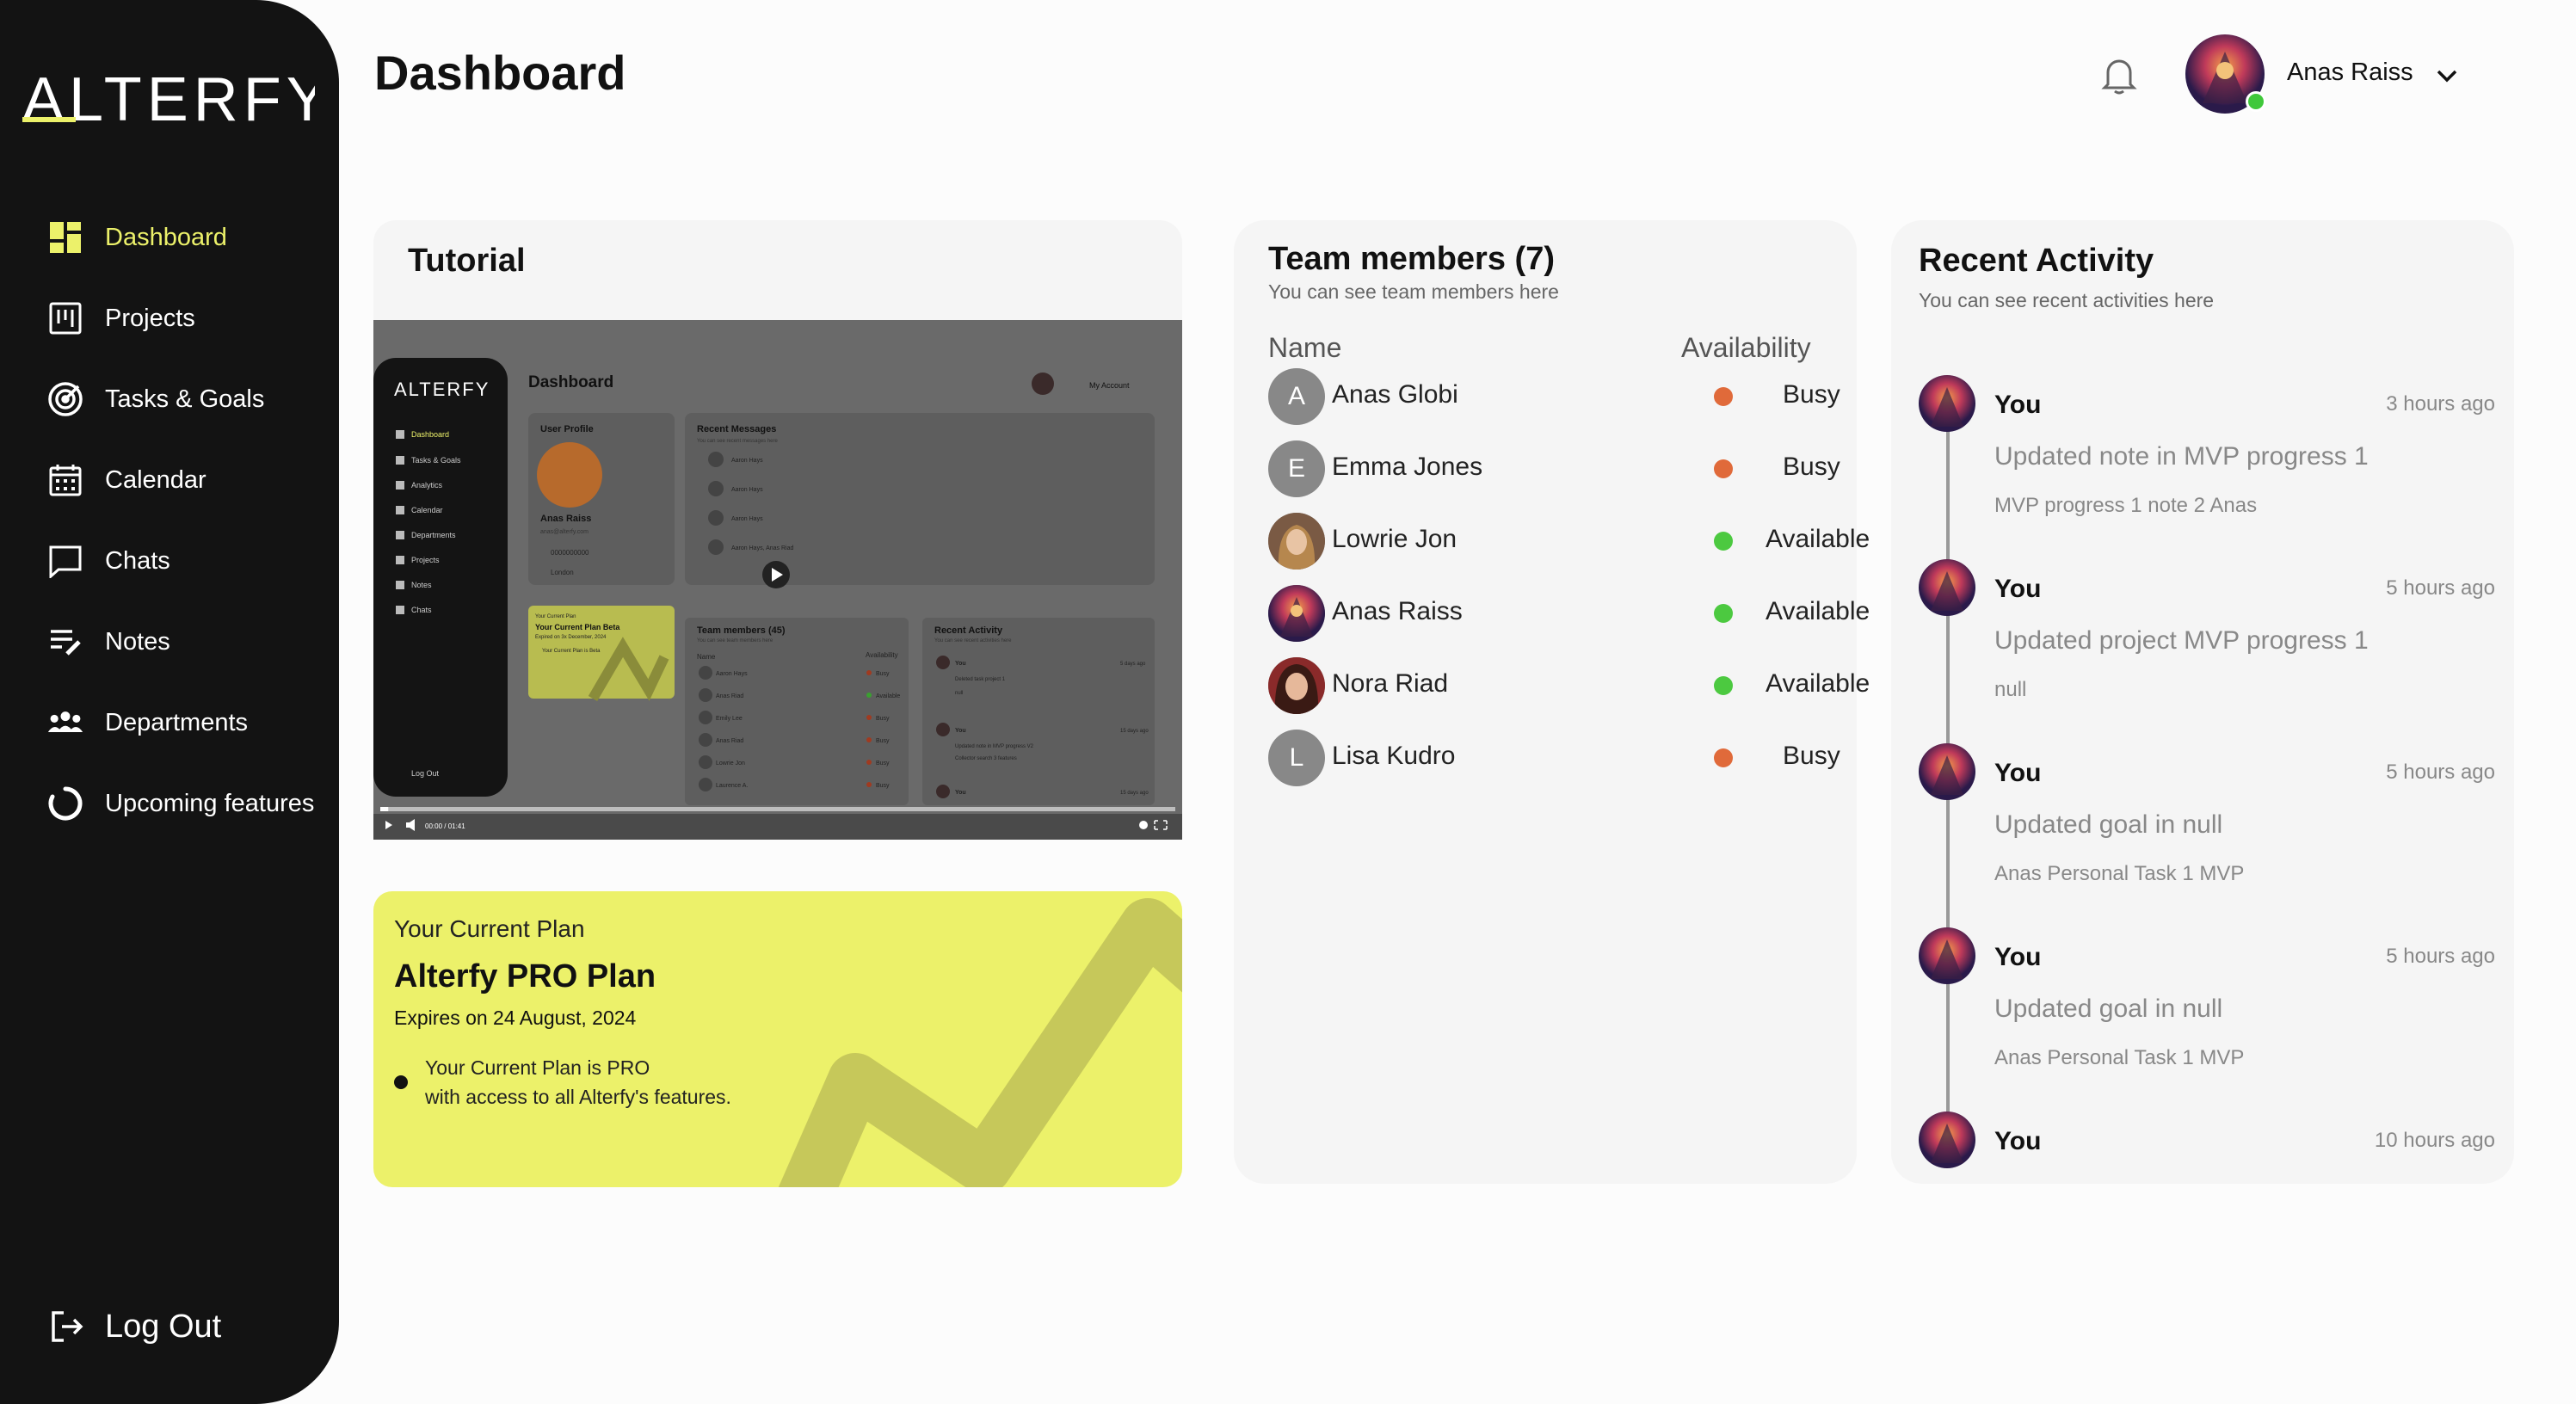 The height and width of the screenshot is (1404, 2576). I want to click on svg-text: Your Current Plan, so click(555, 617).